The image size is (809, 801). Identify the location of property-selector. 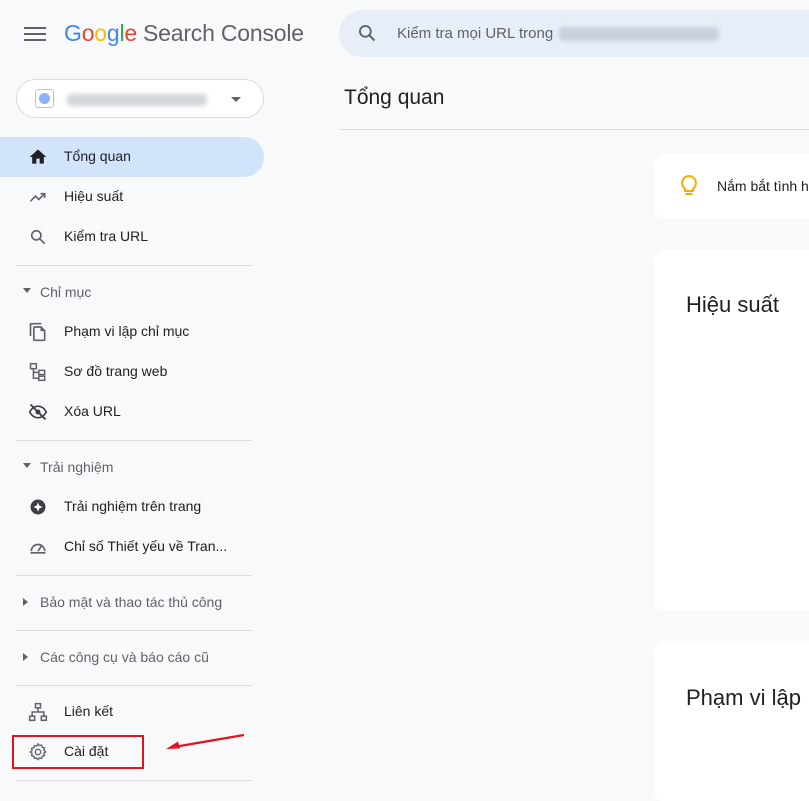
(140, 98).